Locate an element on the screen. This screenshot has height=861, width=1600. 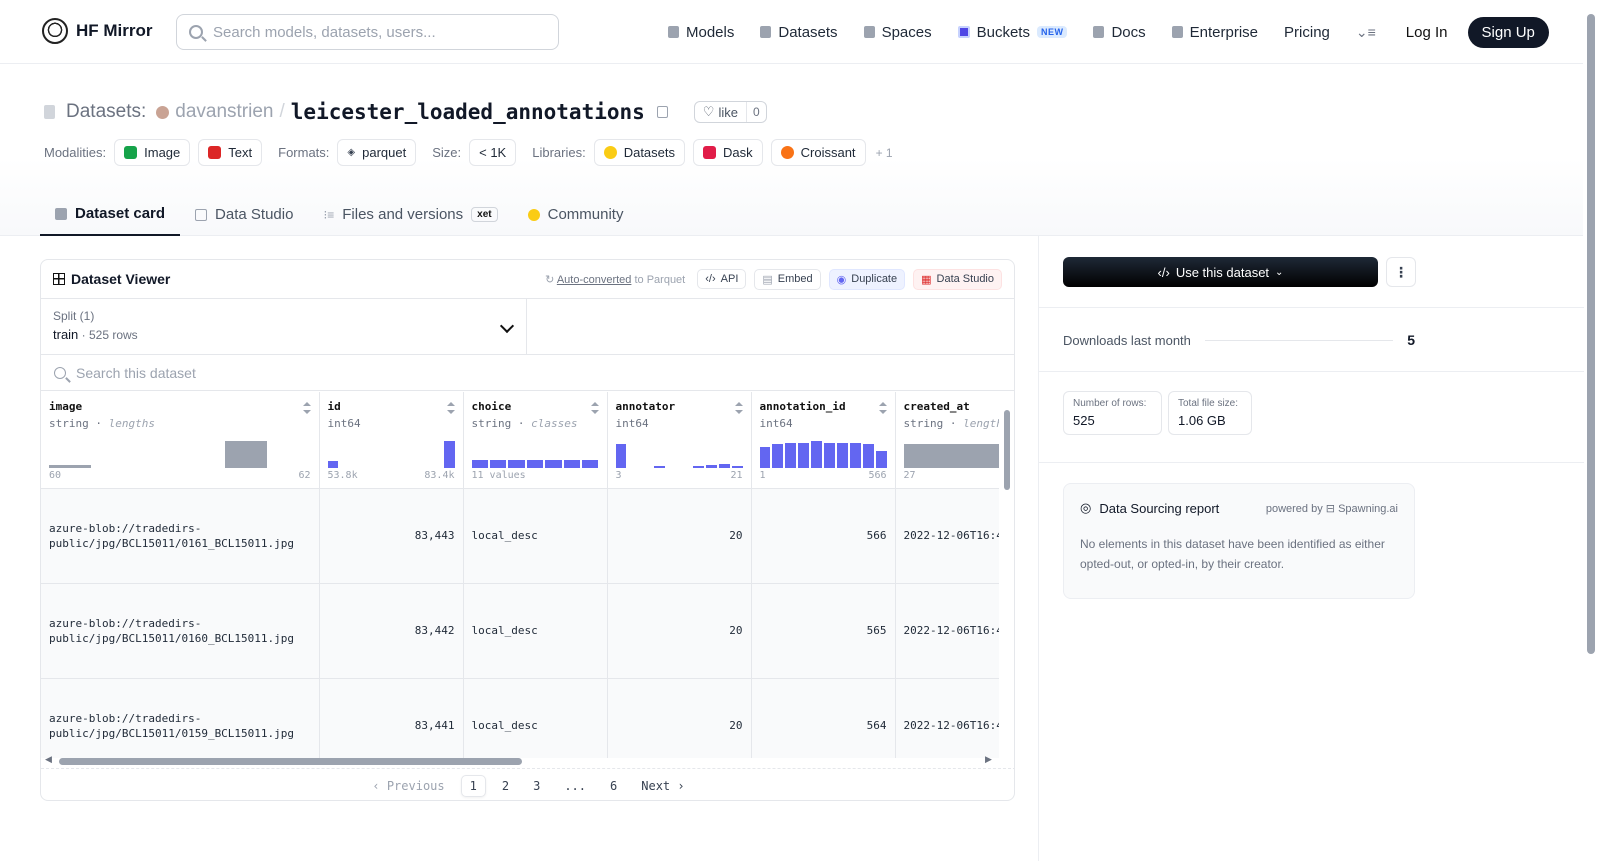
nav-docs: Docs is located at coordinates (1119, 32).